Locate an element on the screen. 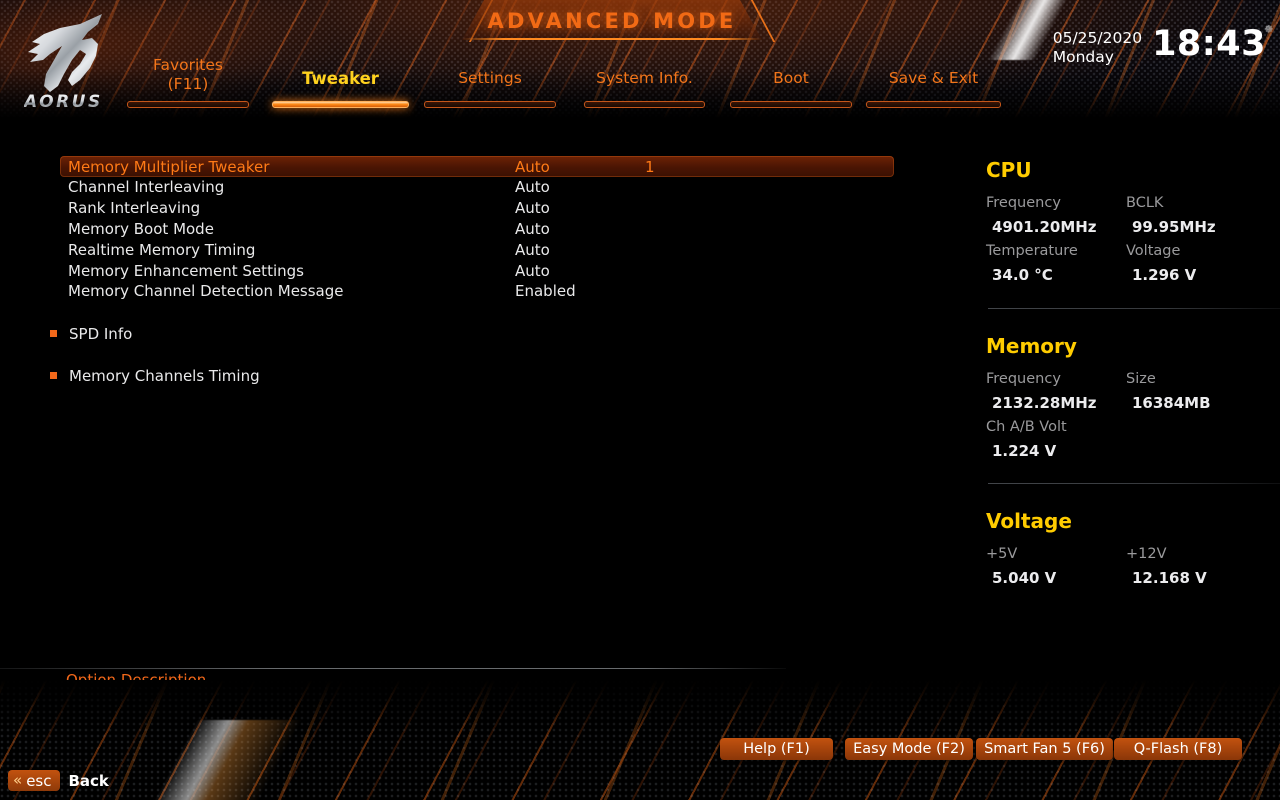 Image resolution: width=1280 pixels, height=800 pixels. option-description-divider is located at coordinates (393, 668).